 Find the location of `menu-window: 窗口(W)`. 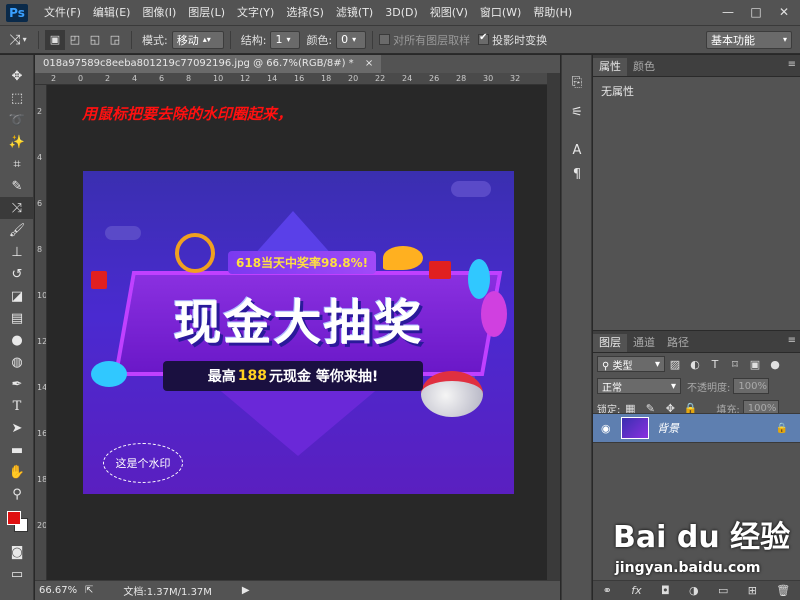

menu-window: 窗口(W) is located at coordinates (500, 13).